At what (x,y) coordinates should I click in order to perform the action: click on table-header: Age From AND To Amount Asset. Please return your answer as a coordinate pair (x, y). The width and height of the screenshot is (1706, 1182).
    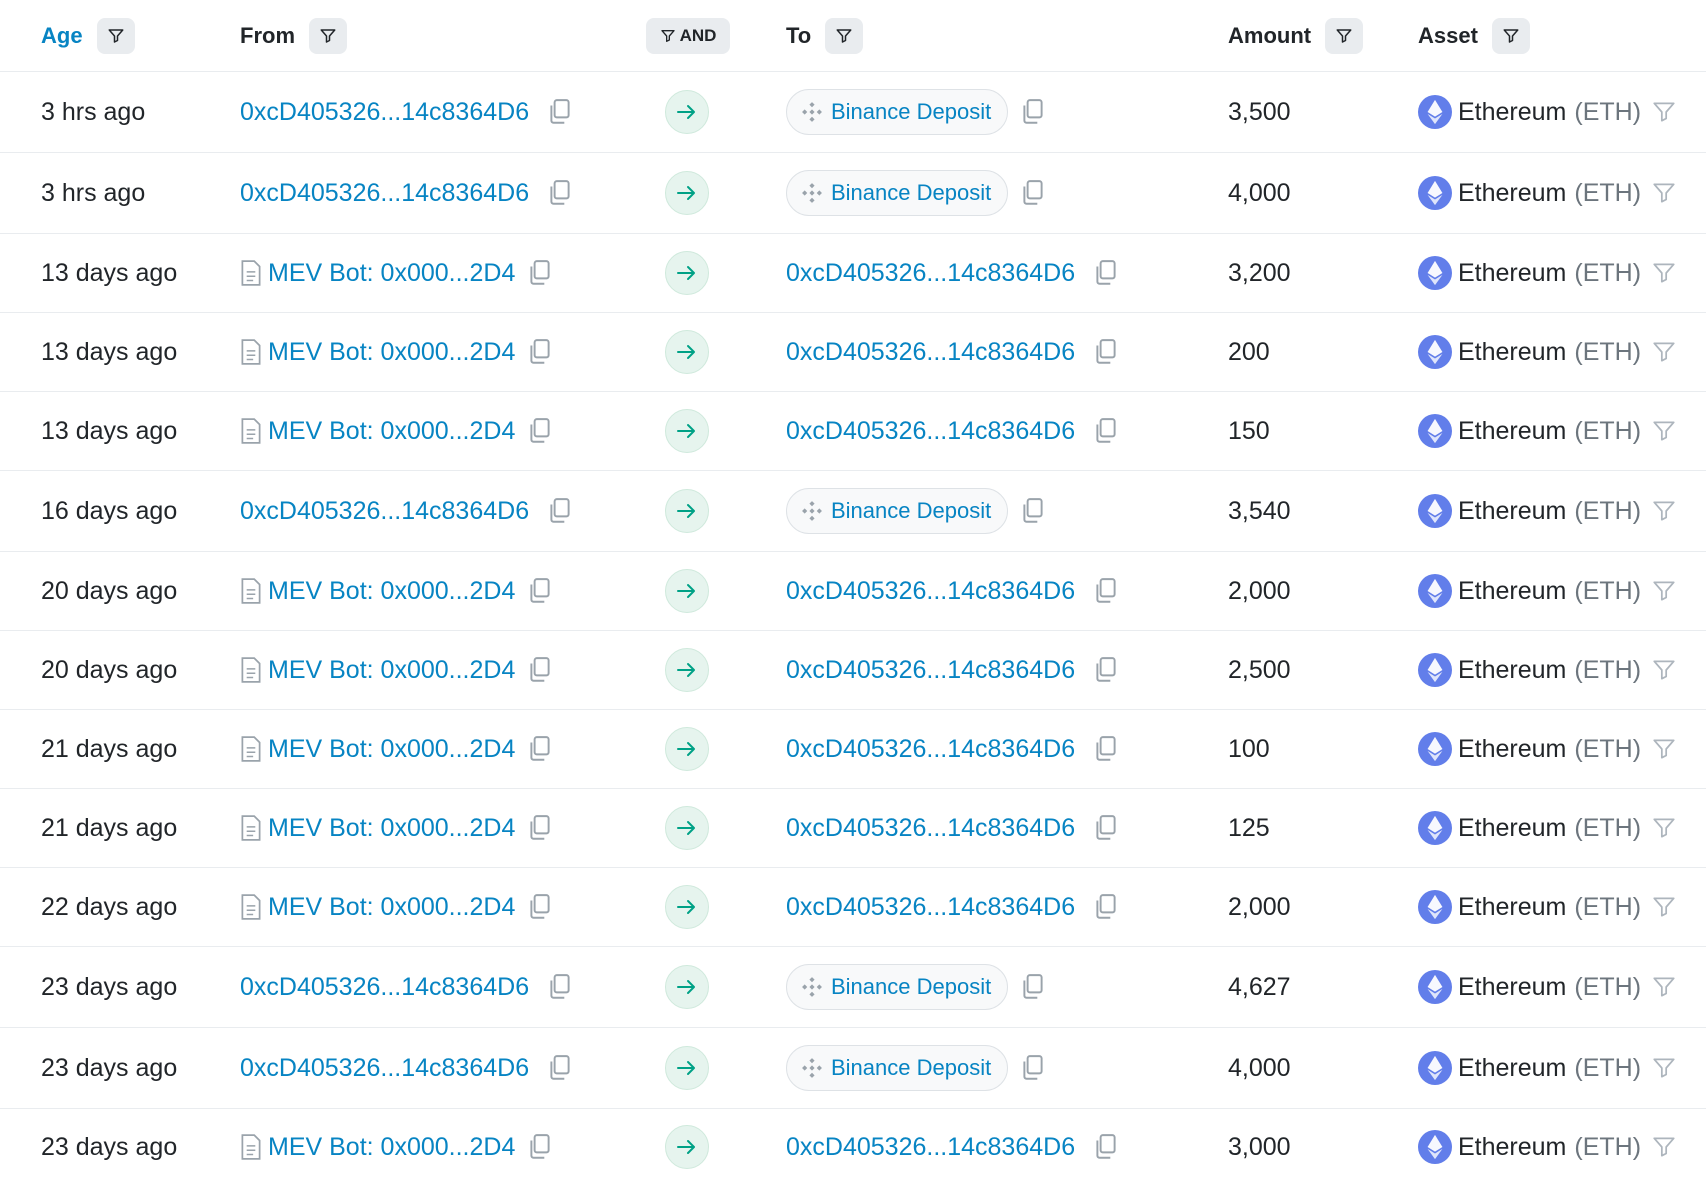
    Looking at the image, I should click on (853, 36).